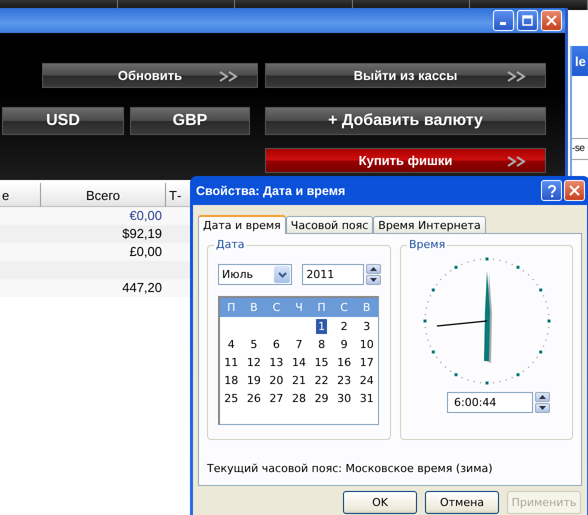 The width and height of the screenshot is (588, 515). I want to click on calendar-day: 26, so click(253, 398).